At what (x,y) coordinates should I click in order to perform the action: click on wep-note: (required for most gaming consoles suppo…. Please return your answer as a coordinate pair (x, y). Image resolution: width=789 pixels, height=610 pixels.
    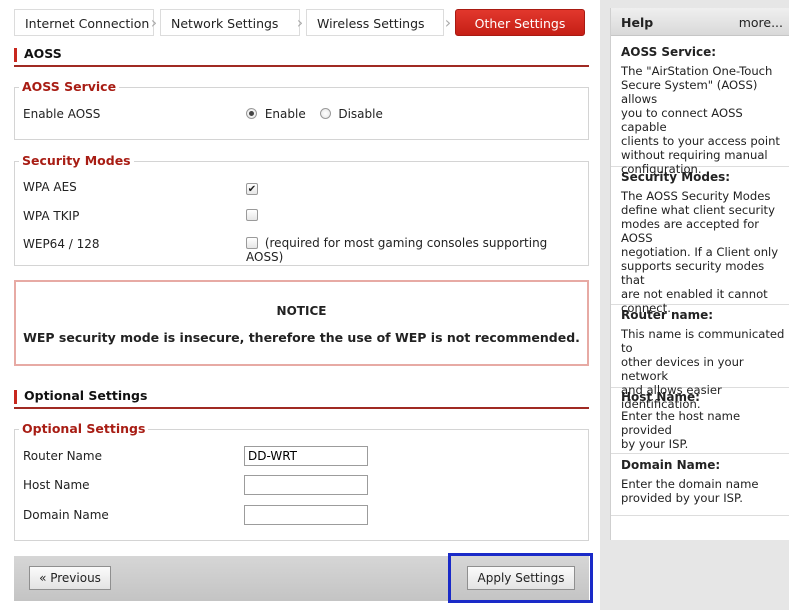
    Looking at the image, I should click on (397, 250).